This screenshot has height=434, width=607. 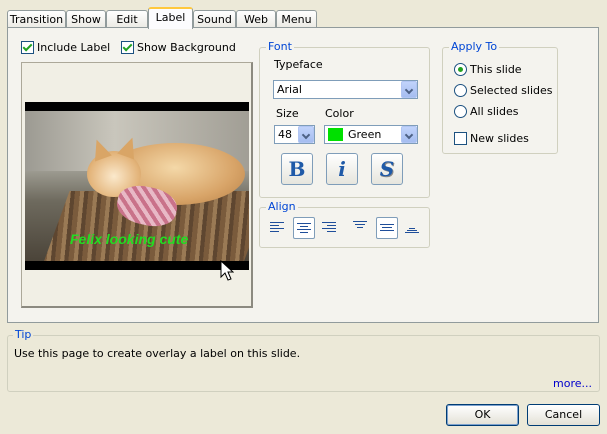 What do you see at coordinates (339, 113) in the screenshot?
I see `color-label: Color` at bounding box center [339, 113].